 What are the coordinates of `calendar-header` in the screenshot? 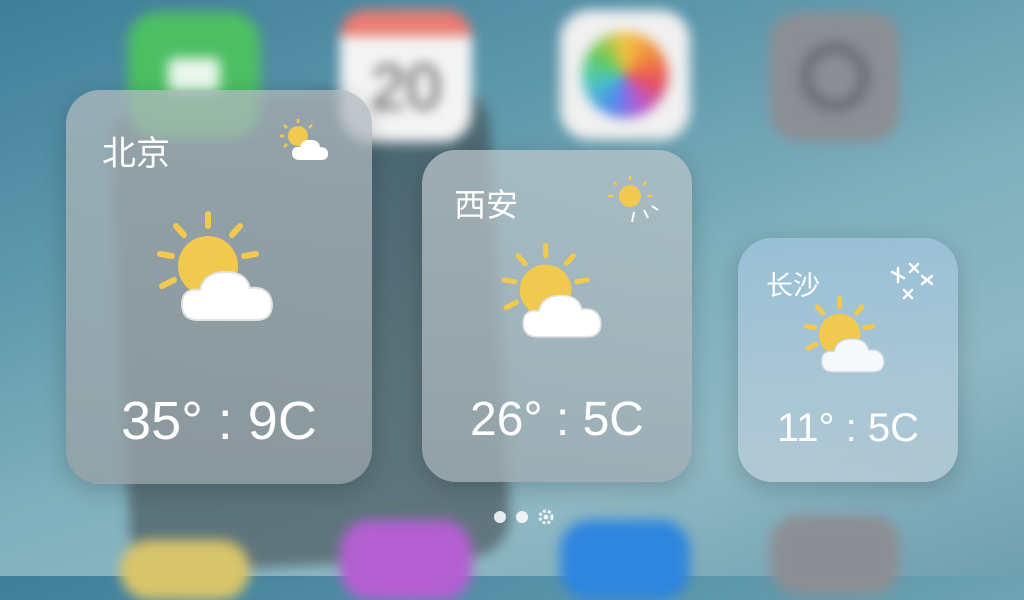 It's located at (406, 23).